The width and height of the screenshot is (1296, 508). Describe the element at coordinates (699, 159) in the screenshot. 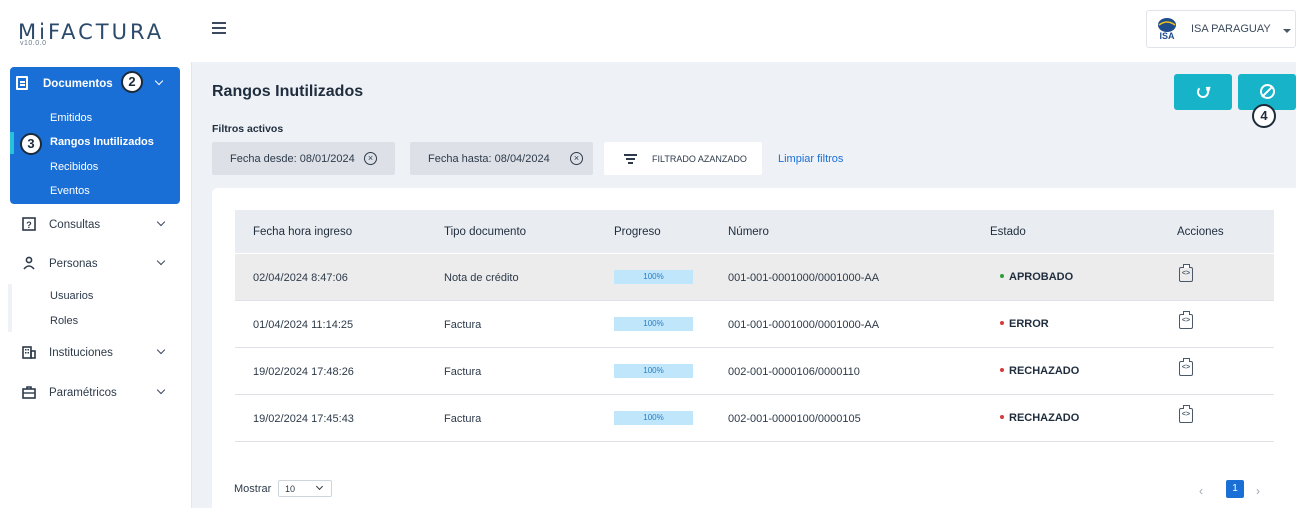

I see `advanced-filter-label: FILTRADO AZANZADO` at that location.